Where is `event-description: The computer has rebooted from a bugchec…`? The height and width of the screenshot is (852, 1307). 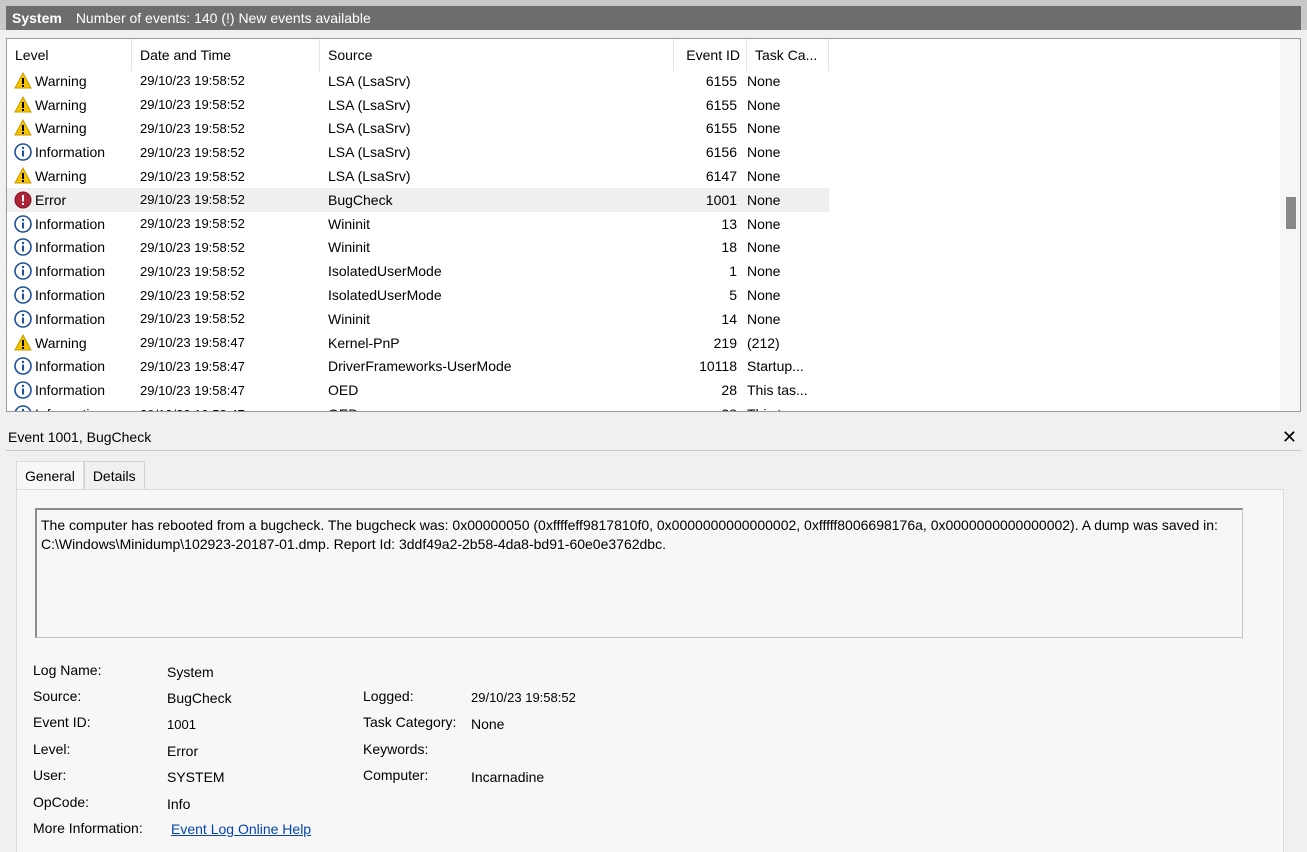 event-description: The computer has rebooted from a bugchec… is located at coordinates (639, 573).